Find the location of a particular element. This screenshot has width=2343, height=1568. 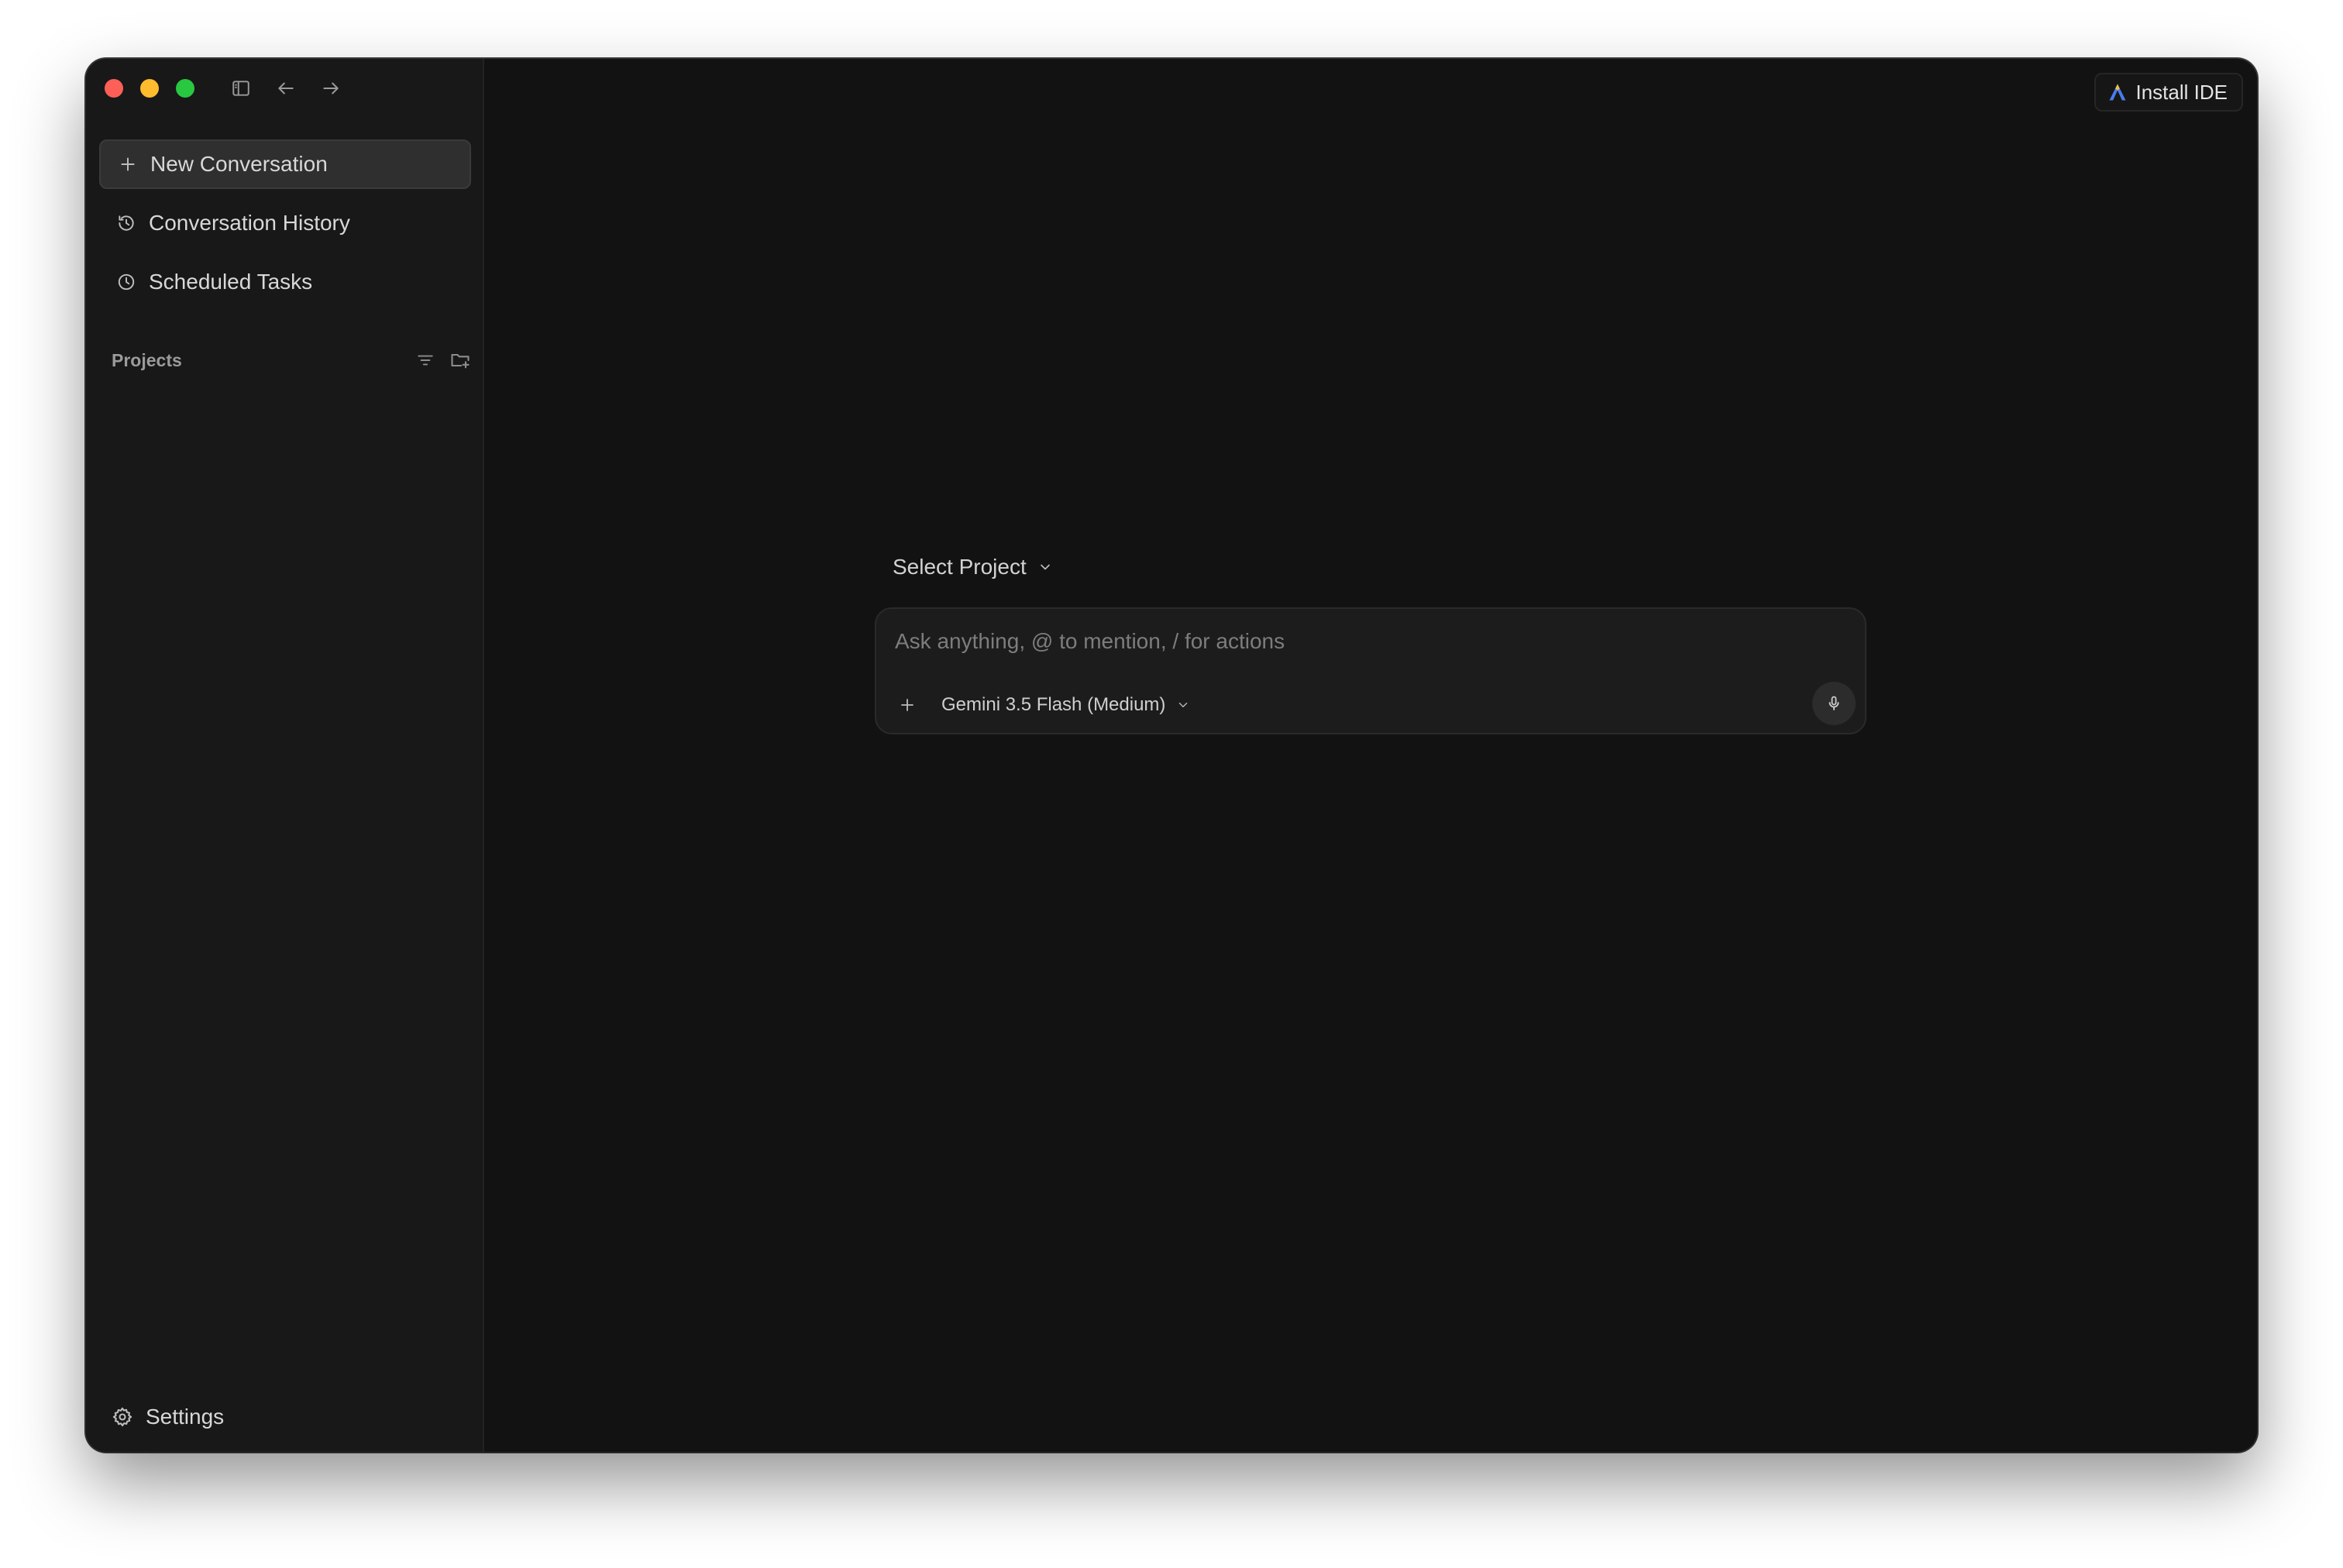

select-project-dropdown: Select Project is located at coordinates (973, 567).